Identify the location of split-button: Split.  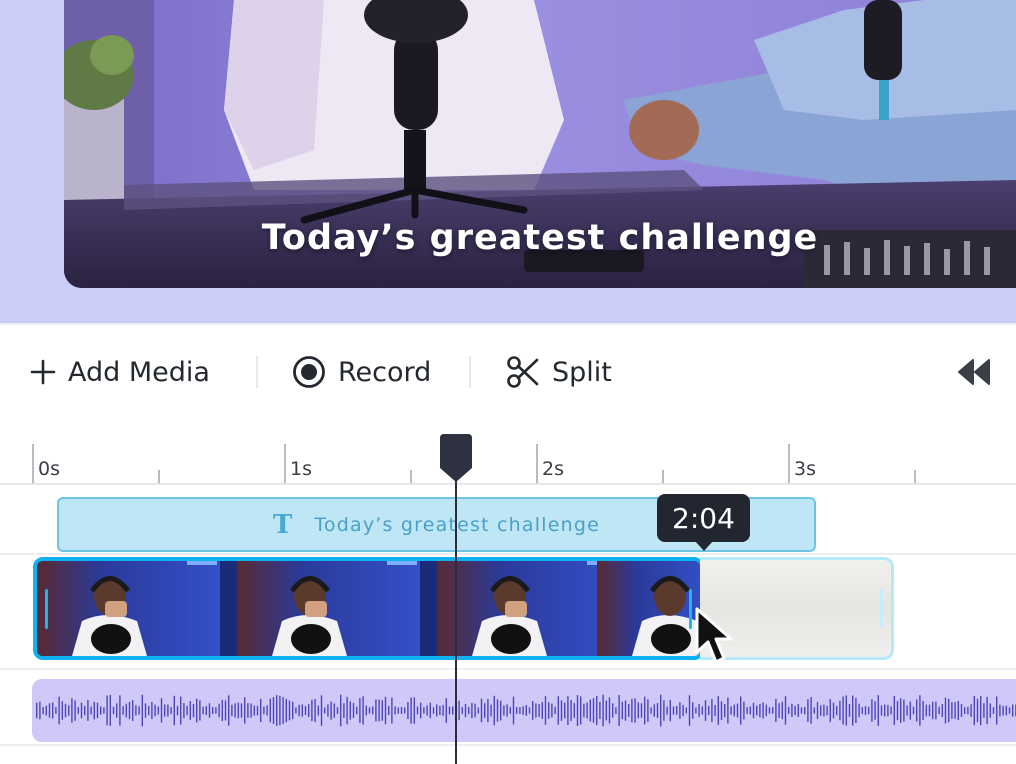
(559, 372).